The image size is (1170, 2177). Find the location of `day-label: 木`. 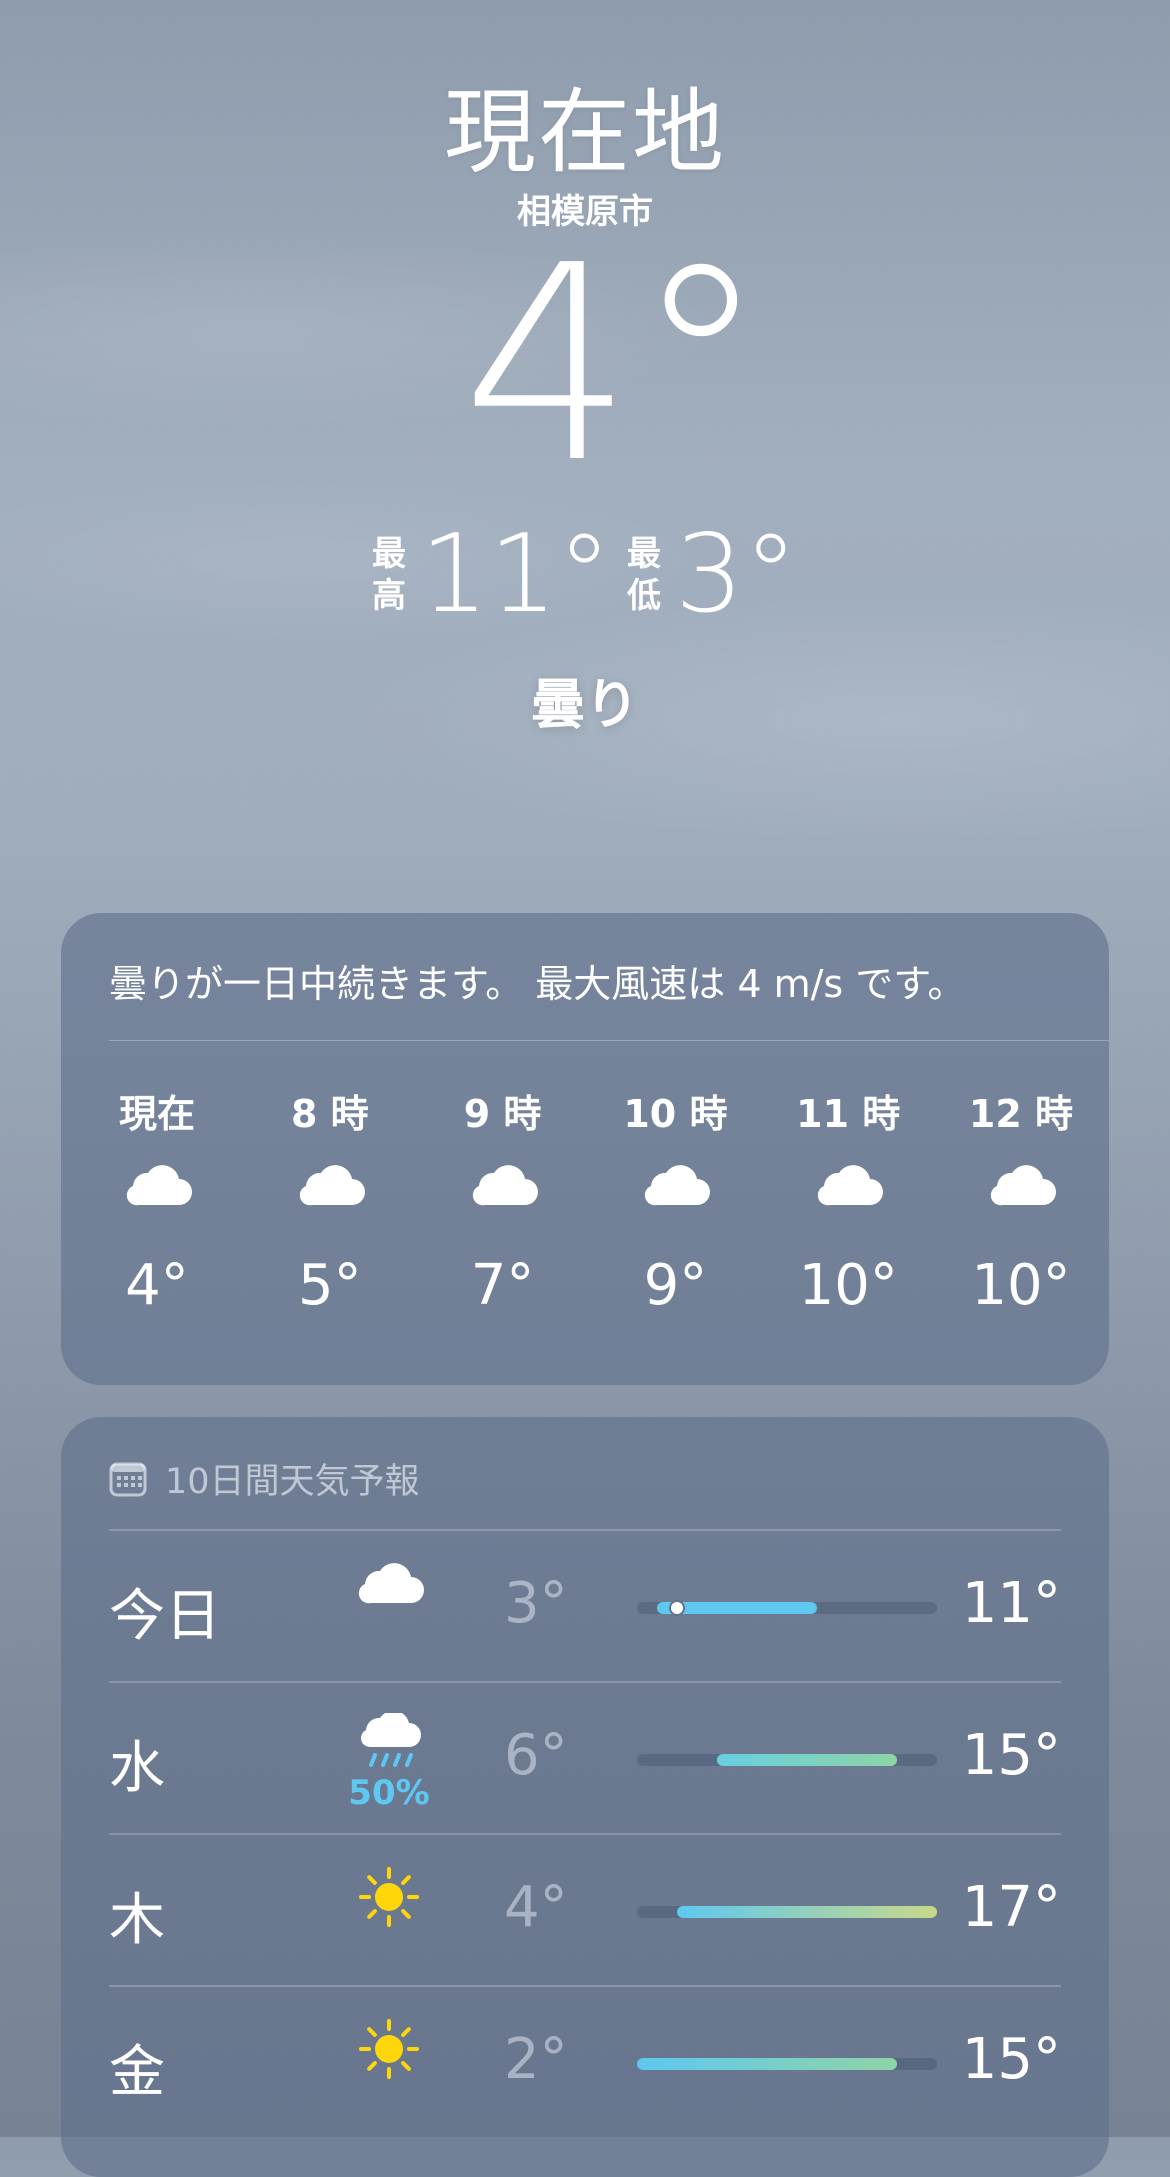

day-label: 木 is located at coordinates (137, 1920).